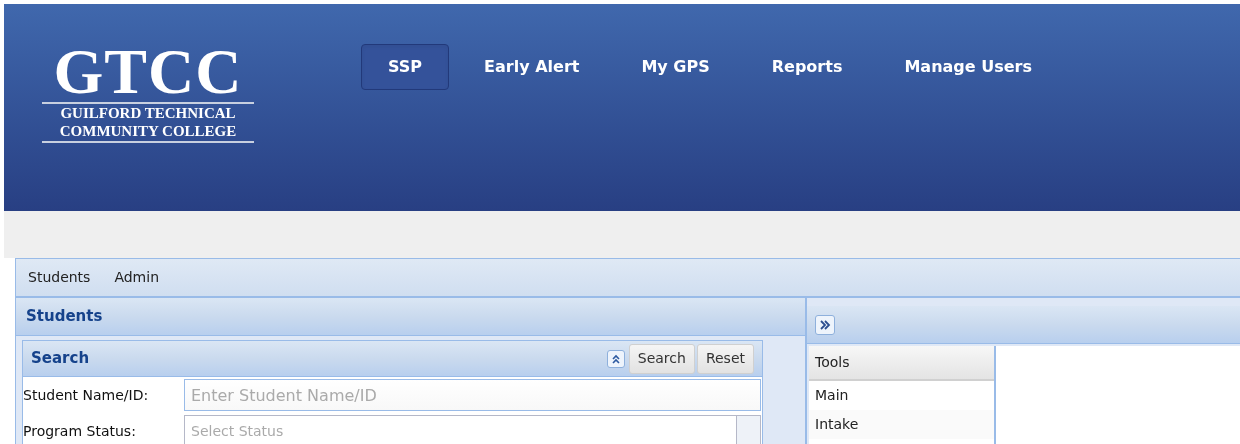 The height and width of the screenshot is (444, 1240). Describe the element at coordinates (615, 358) in the screenshot. I see `collapse-icon` at that location.